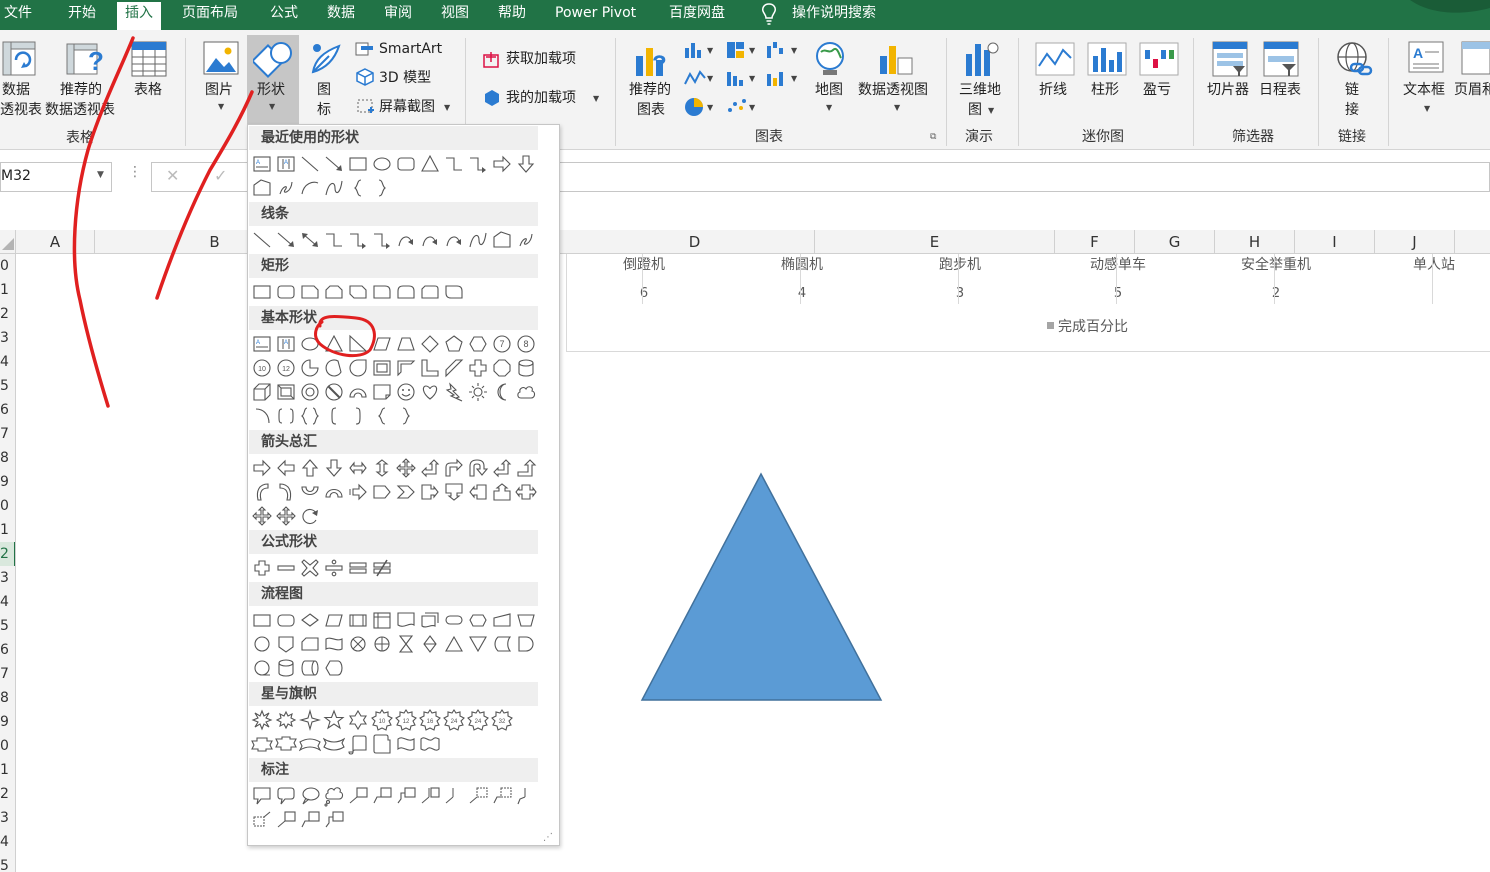 This screenshot has height=872, width=1490. Describe the element at coordinates (286, 368) in the screenshot. I see `number-circle-shape-icon: 12` at that location.